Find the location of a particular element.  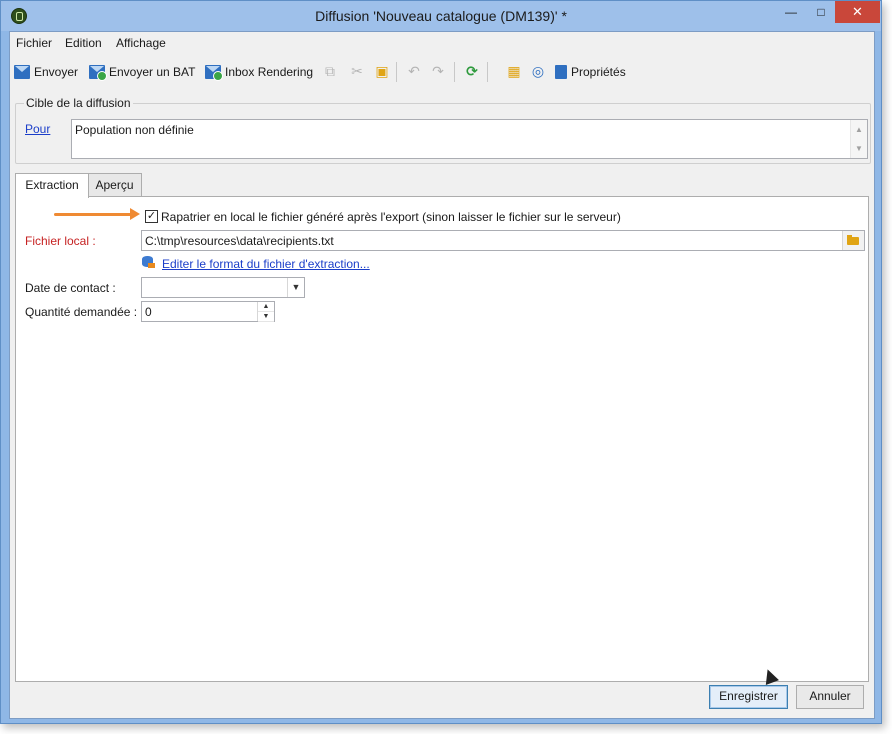

contact-date-combo: ▼ is located at coordinates (223, 287).